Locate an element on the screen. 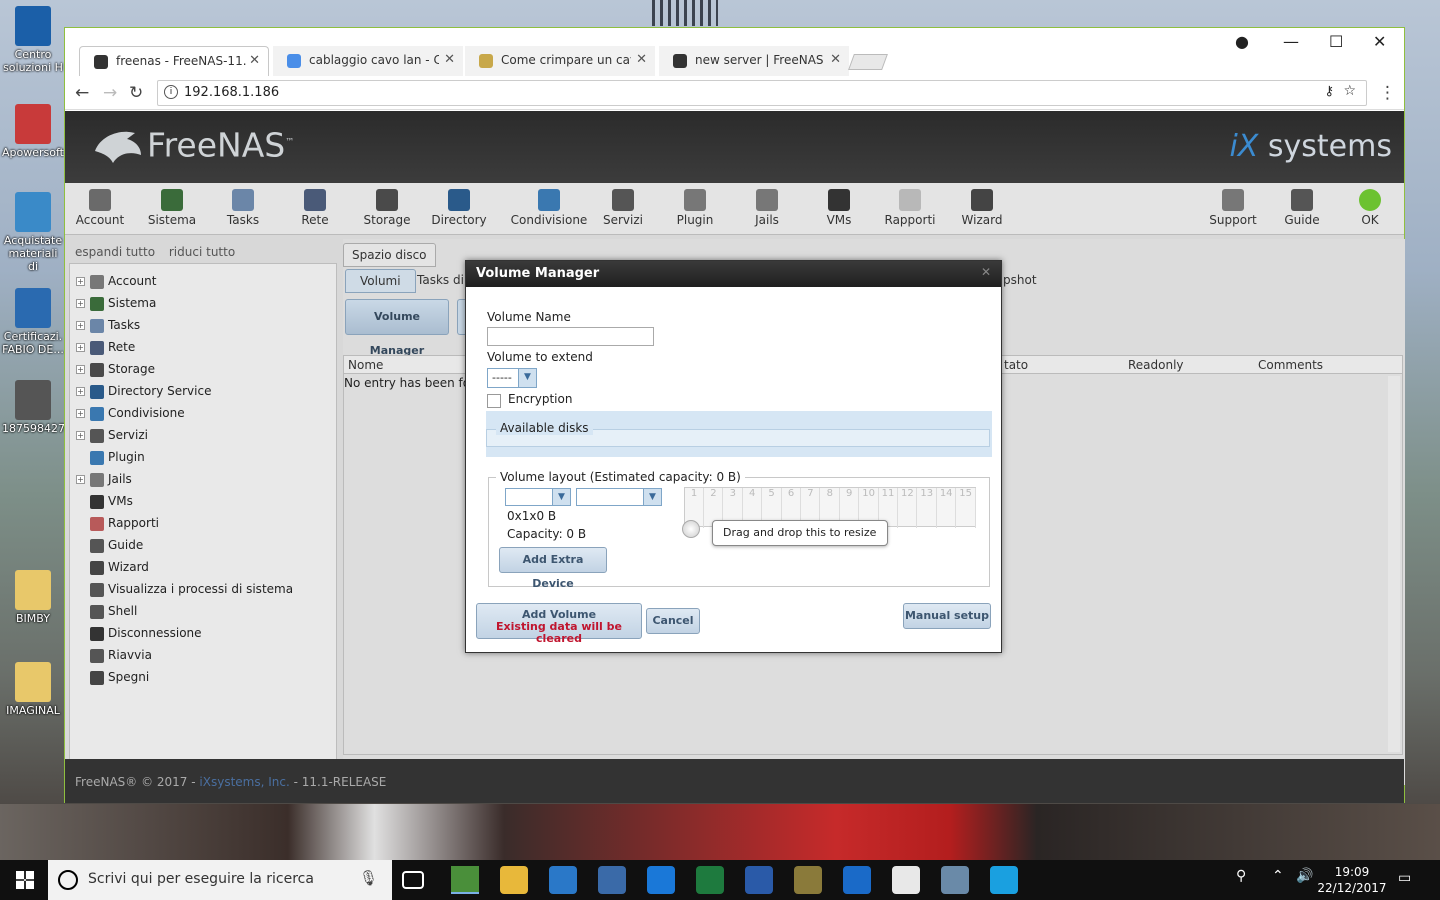 This screenshot has width=1440, height=900. toolbar-rete: Rete is located at coordinates (315, 208).